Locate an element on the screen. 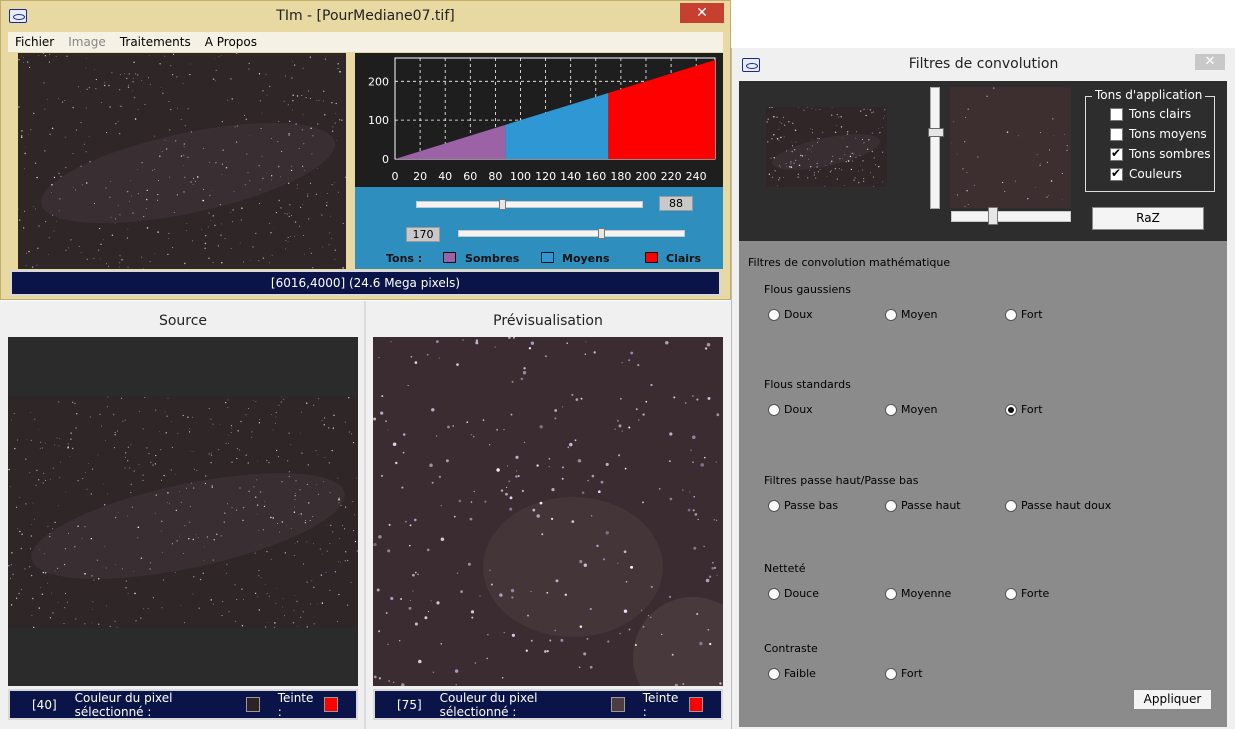 The width and height of the screenshot is (1235, 729). couleurs-box is located at coordinates (1116, 173).